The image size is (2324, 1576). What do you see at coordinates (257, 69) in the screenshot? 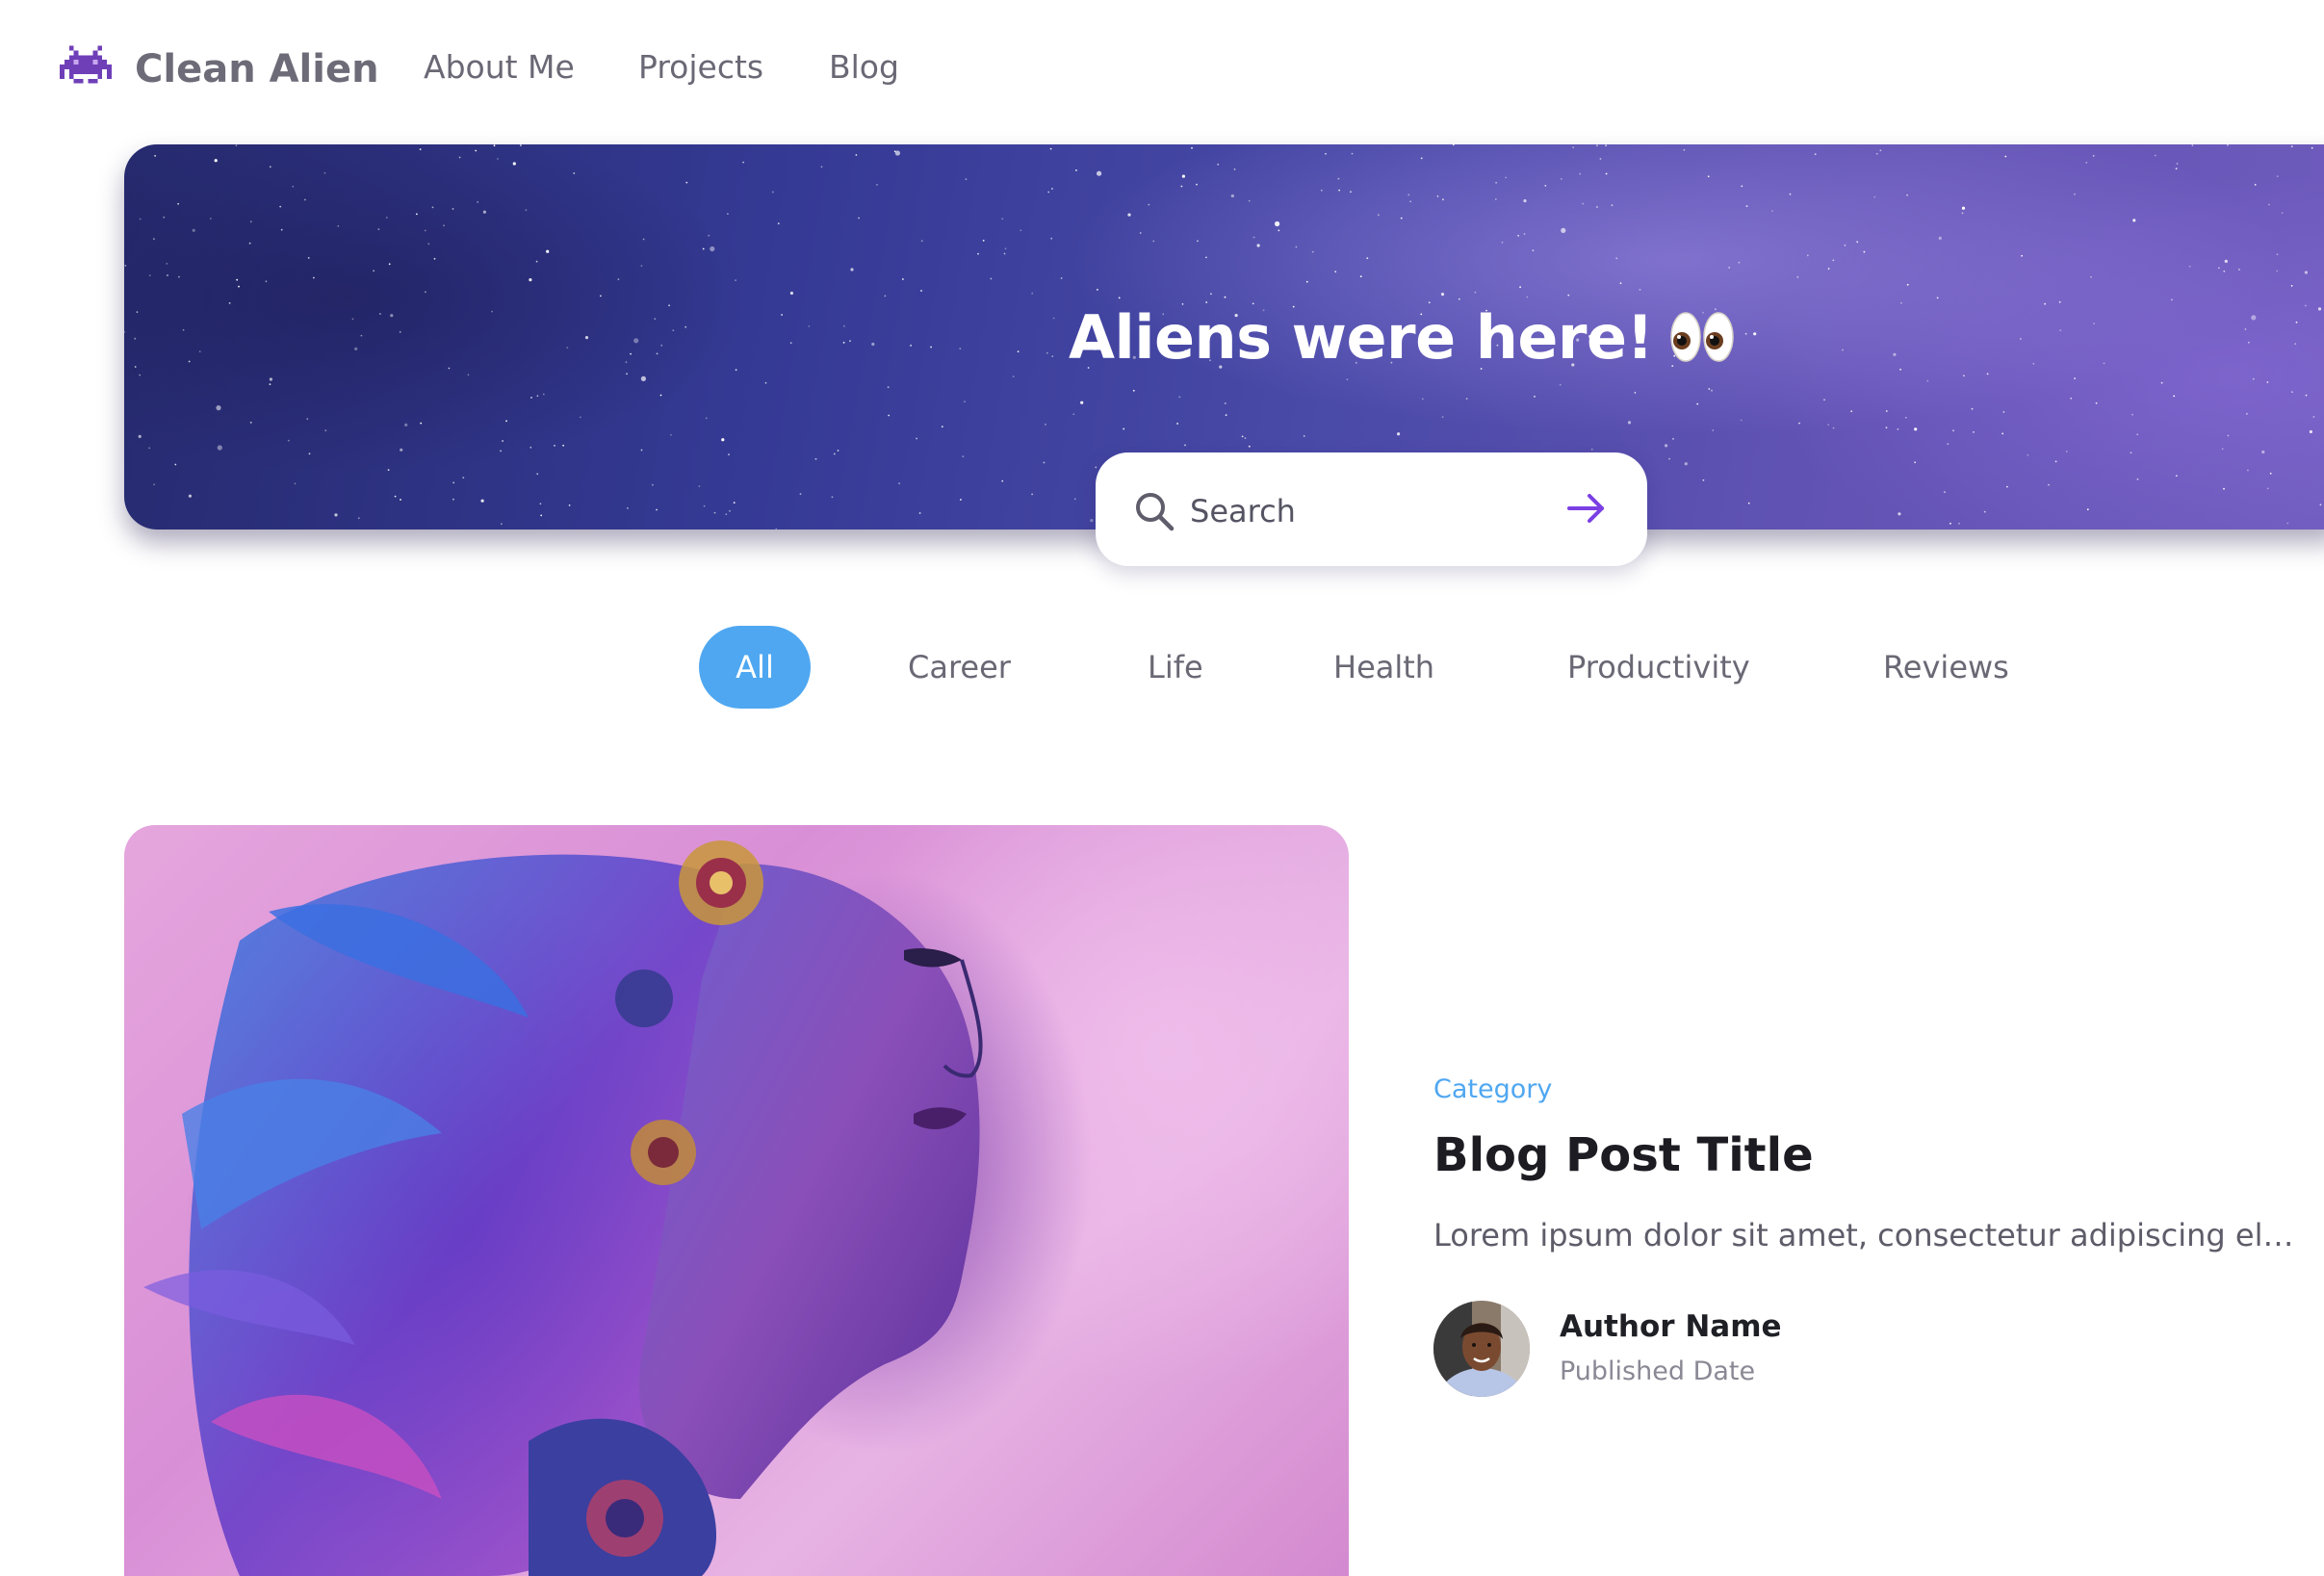
I see `site-name: Clean Alien` at bounding box center [257, 69].